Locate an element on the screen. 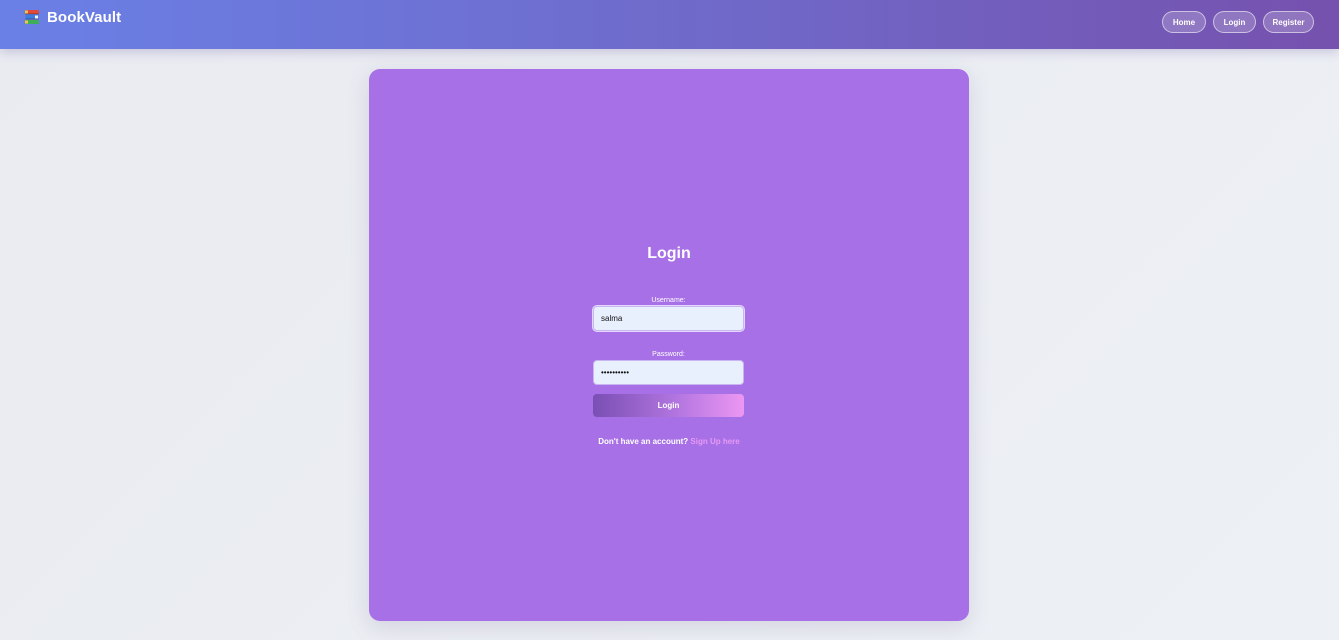 This screenshot has height=640, width=1339. nav-links: Home Login Register is located at coordinates (1238, 22).